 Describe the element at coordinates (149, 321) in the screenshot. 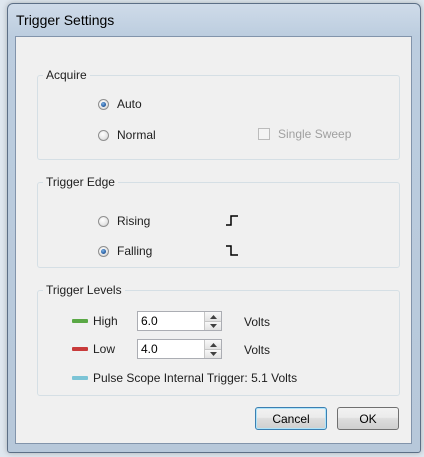

I see `high-value-input: 6.0` at that location.